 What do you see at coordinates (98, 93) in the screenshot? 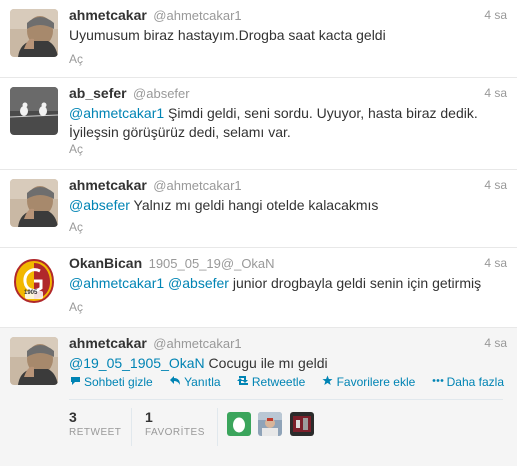
I see `fullname: ab_sefer` at bounding box center [98, 93].